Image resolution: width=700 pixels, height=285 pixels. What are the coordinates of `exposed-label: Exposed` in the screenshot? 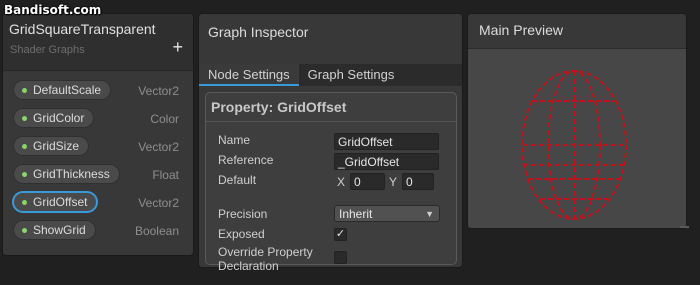 It's located at (241, 234).